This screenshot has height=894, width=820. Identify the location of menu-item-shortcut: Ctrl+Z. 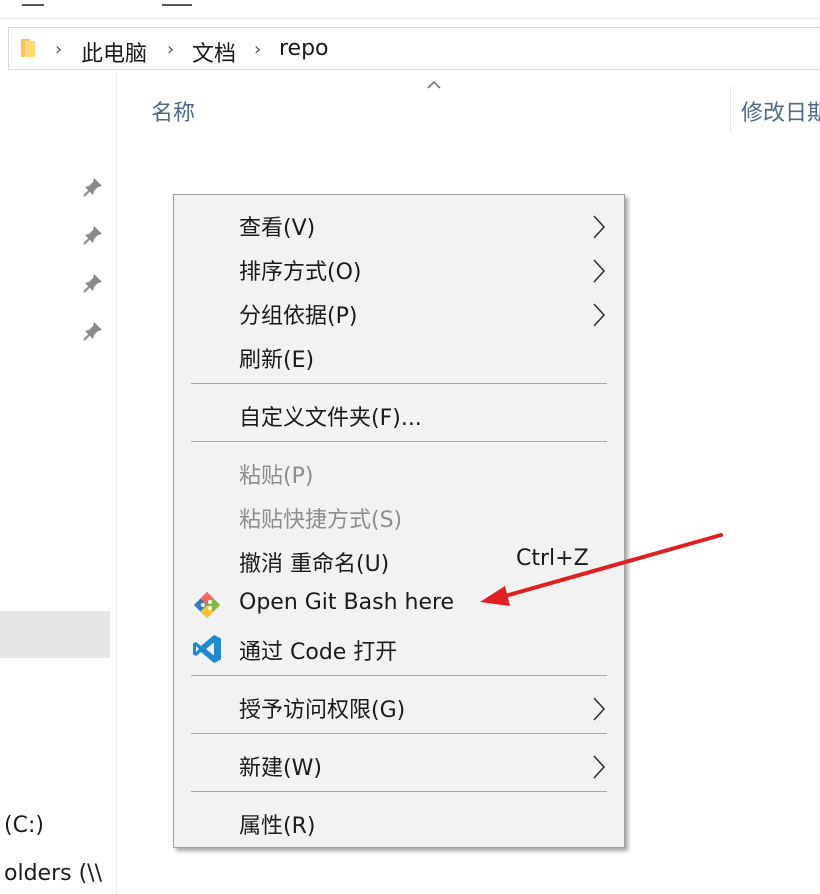
(552, 558).